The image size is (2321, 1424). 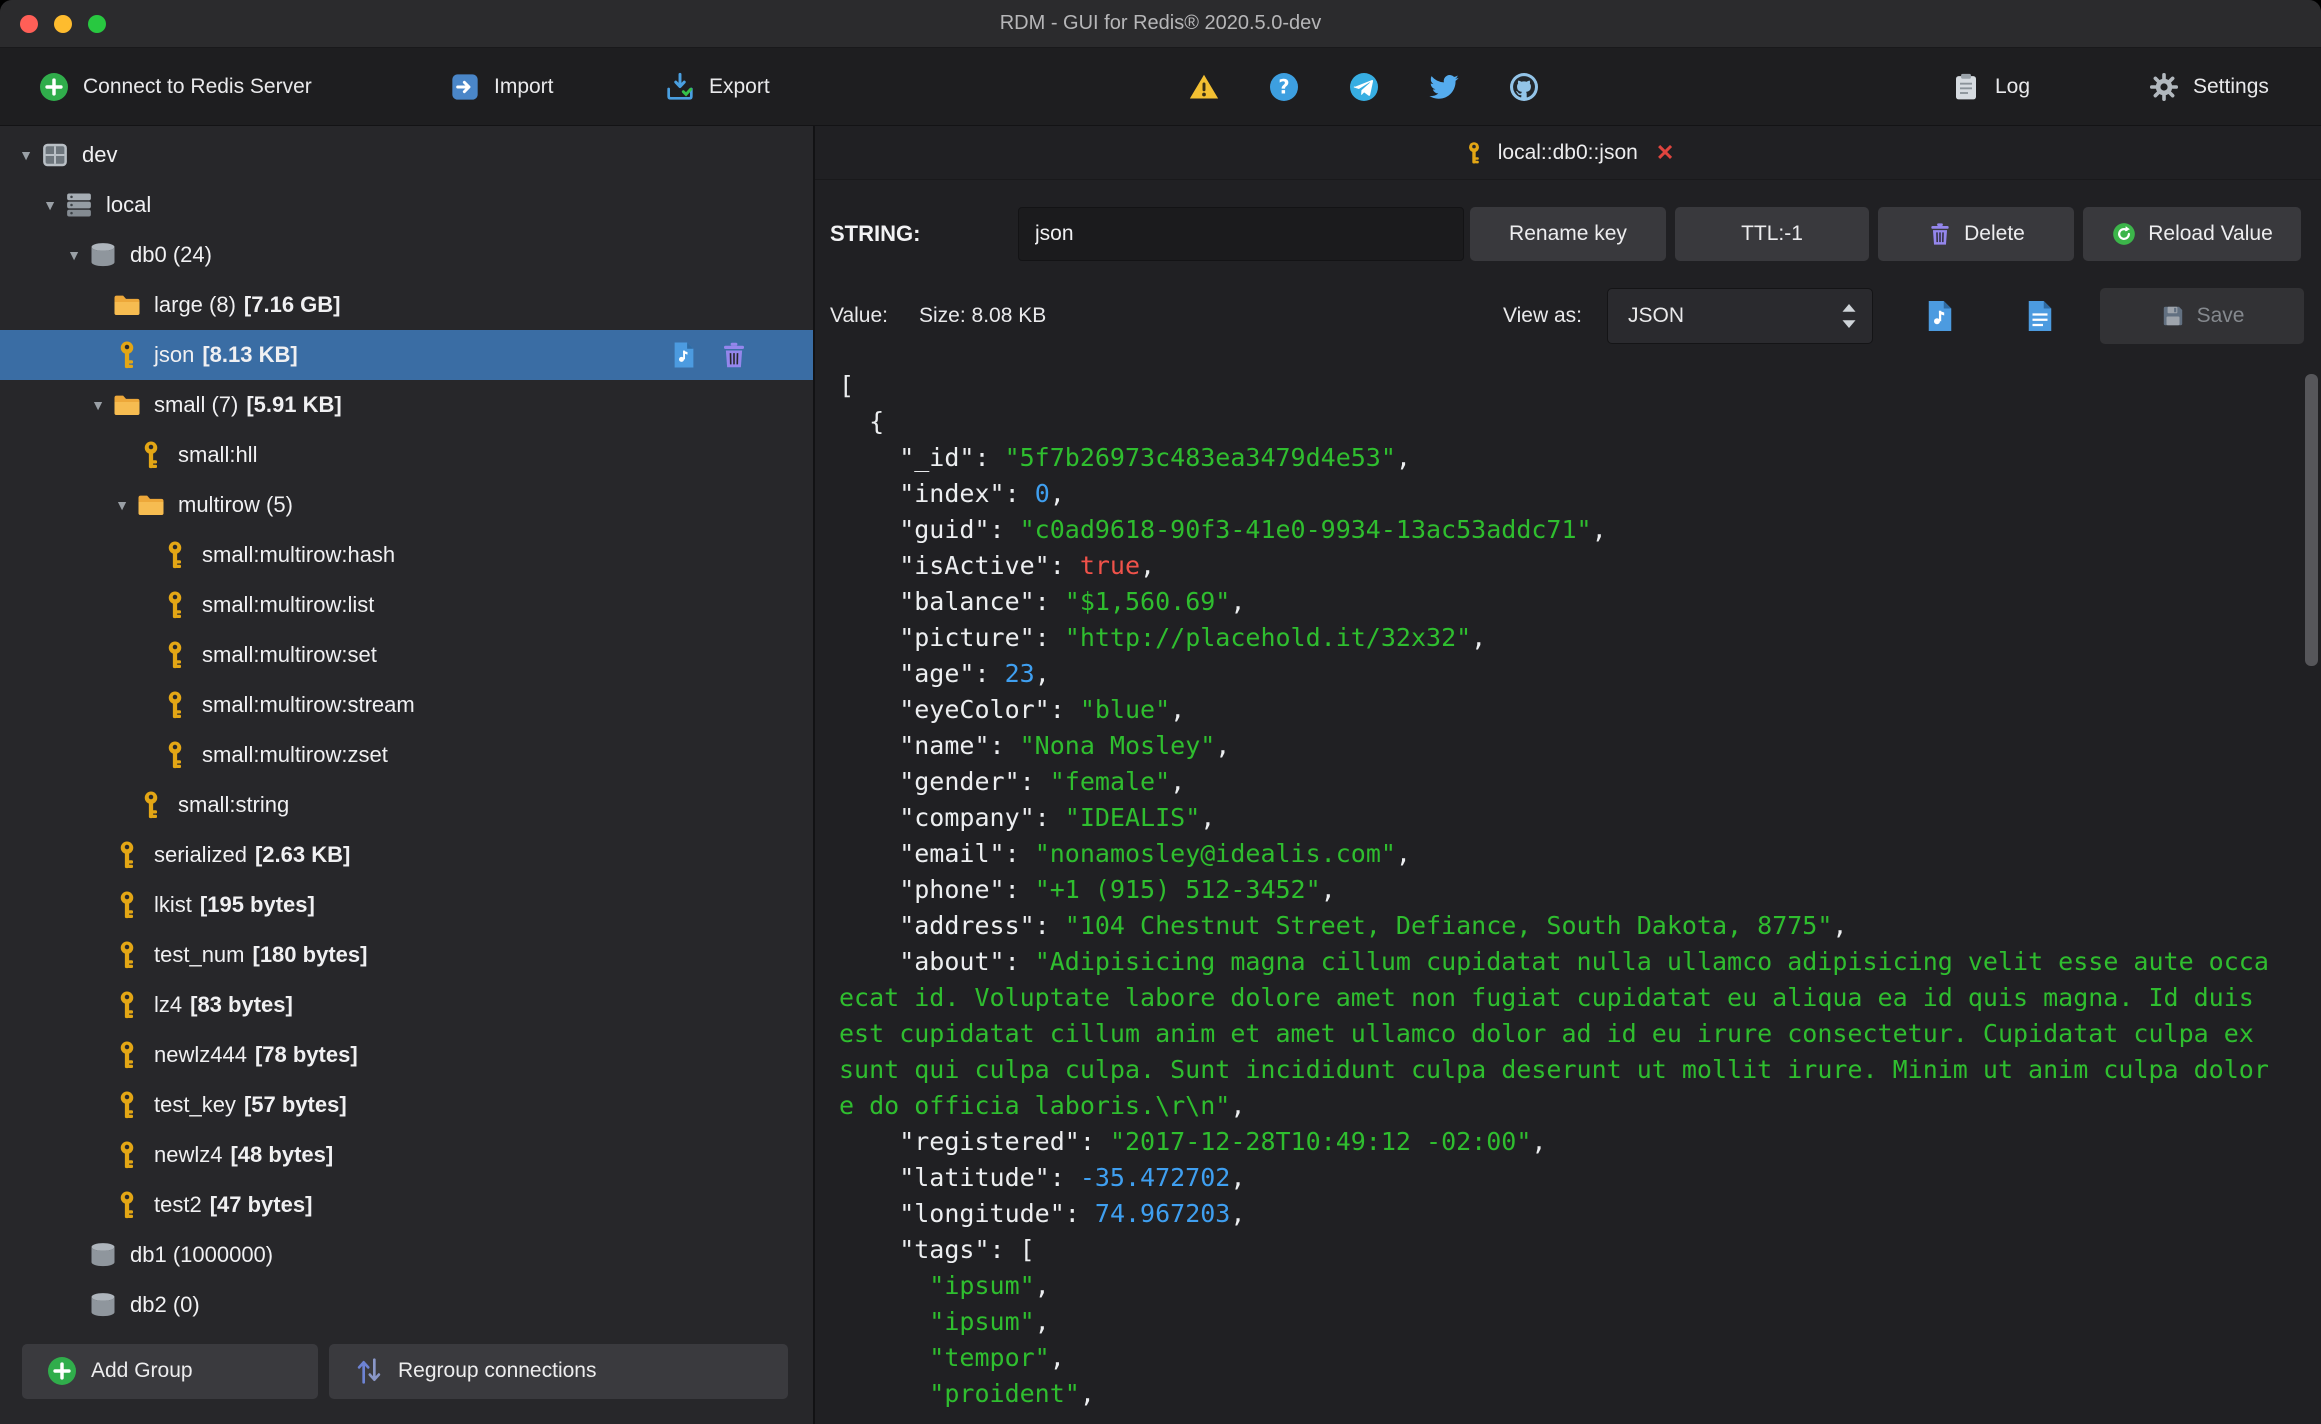 I want to click on close-tab-icon: ✕, so click(x=1665, y=153).